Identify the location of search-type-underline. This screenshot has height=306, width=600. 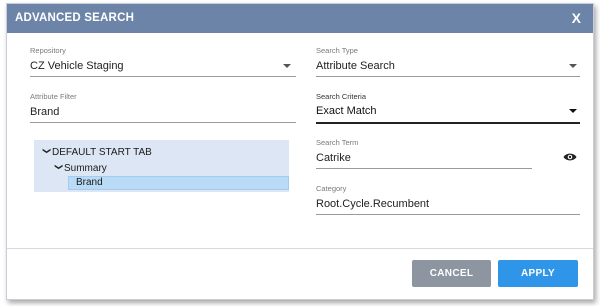
(448, 76).